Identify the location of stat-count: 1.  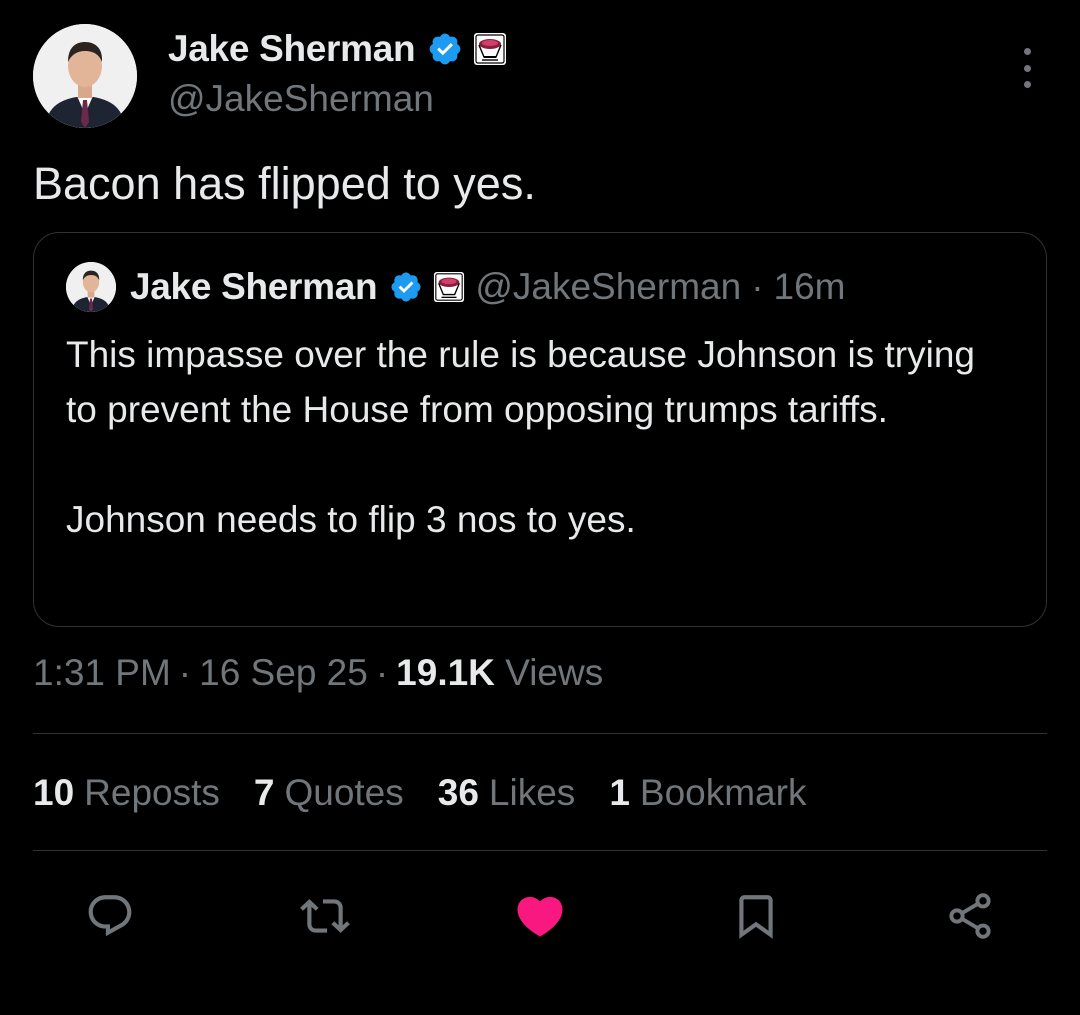
(619, 792).